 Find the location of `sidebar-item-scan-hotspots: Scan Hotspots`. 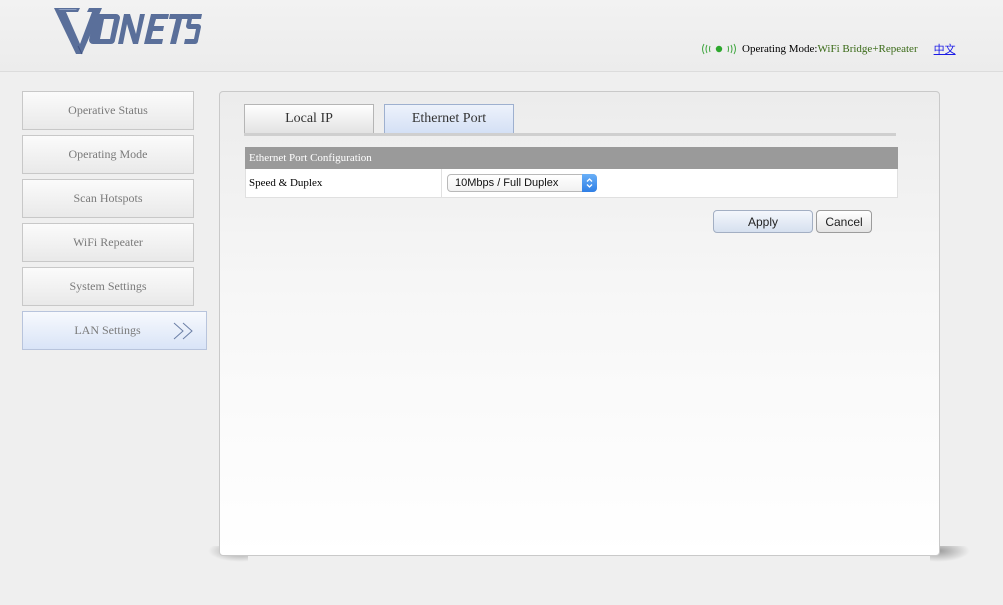

sidebar-item-scan-hotspots: Scan Hotspots is located at coordinates (108, 198).